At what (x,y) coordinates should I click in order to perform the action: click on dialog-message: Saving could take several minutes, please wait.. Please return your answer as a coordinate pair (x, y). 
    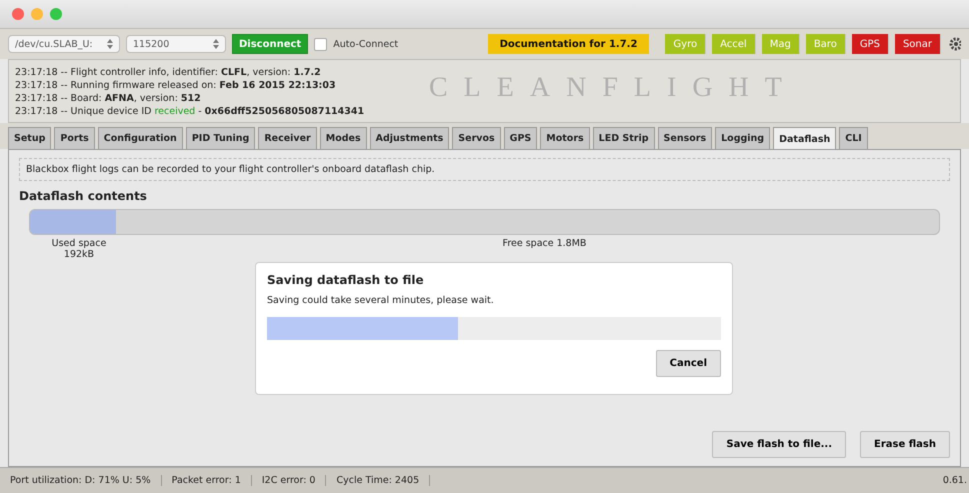
    Looking at the image, I should click on (381, 300).